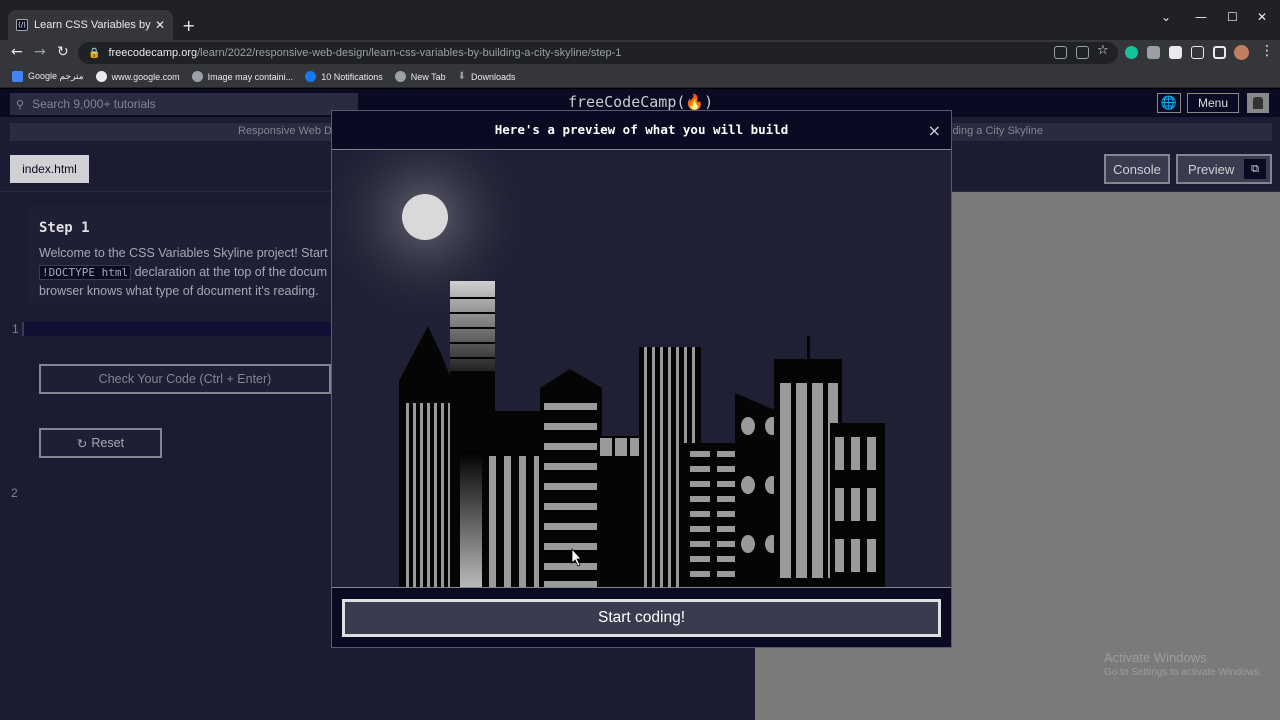 The image size is (1280, 720). Describe the element at coordinates (1258, 103) in the screenshot. I see `user-avatar` at that location.